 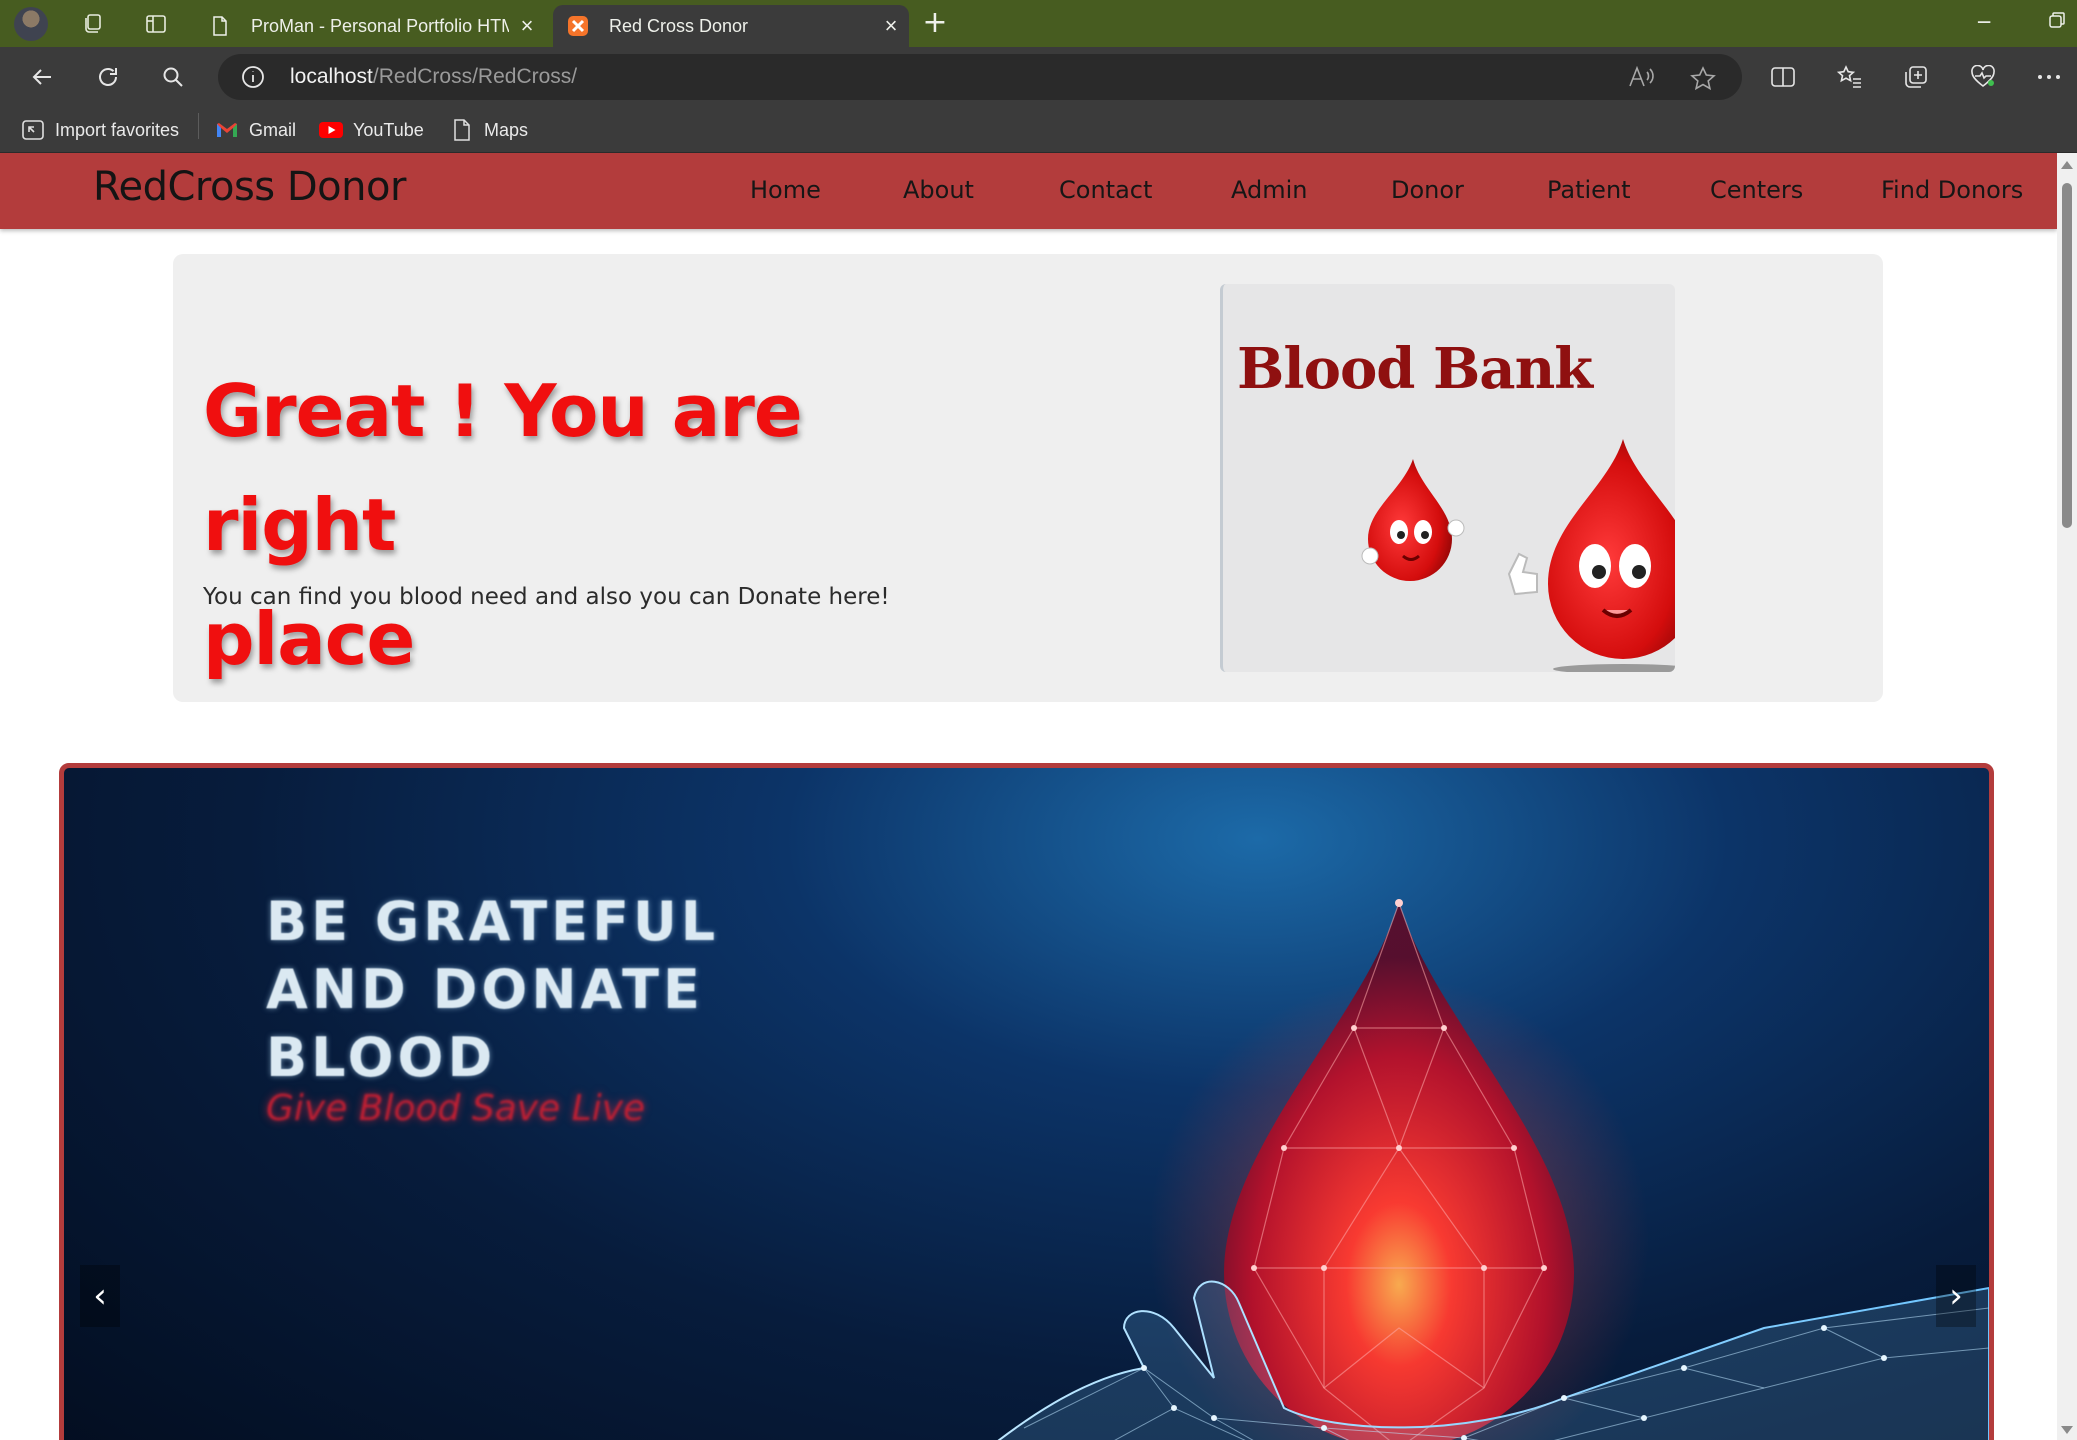 I want to click on site-brand: RedCross Donor, so click(x=249, y=187).